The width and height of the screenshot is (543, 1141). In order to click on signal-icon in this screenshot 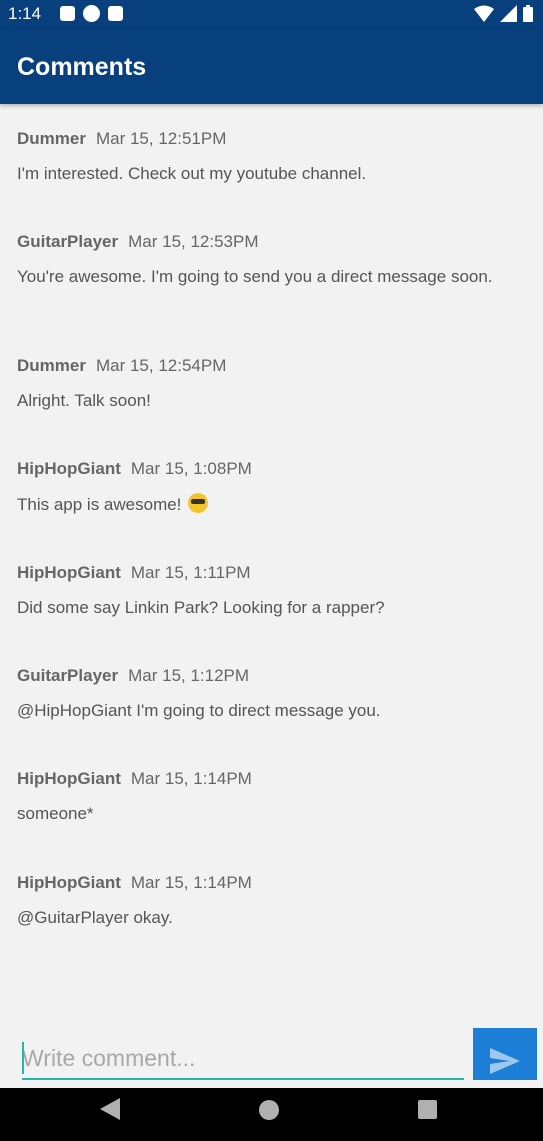, I will do `click(508, 13)`.